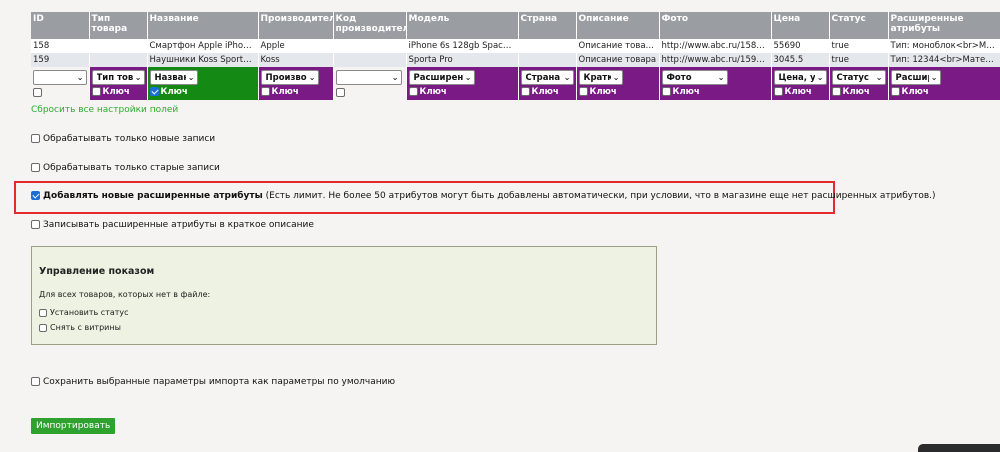  I want to click on field-select: Тип товара⌄, so click(118, 77).